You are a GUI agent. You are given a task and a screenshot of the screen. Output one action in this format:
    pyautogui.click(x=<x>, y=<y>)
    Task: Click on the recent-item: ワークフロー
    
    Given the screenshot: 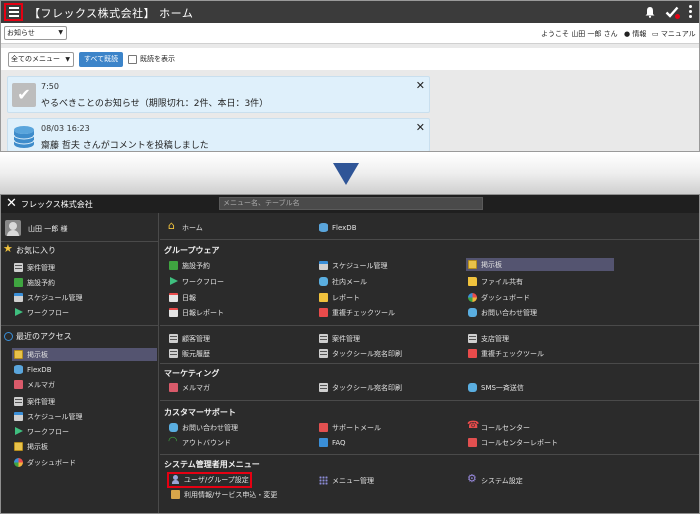 What is the action you would take?
    pyautogui.click(x=84, y=431)
    